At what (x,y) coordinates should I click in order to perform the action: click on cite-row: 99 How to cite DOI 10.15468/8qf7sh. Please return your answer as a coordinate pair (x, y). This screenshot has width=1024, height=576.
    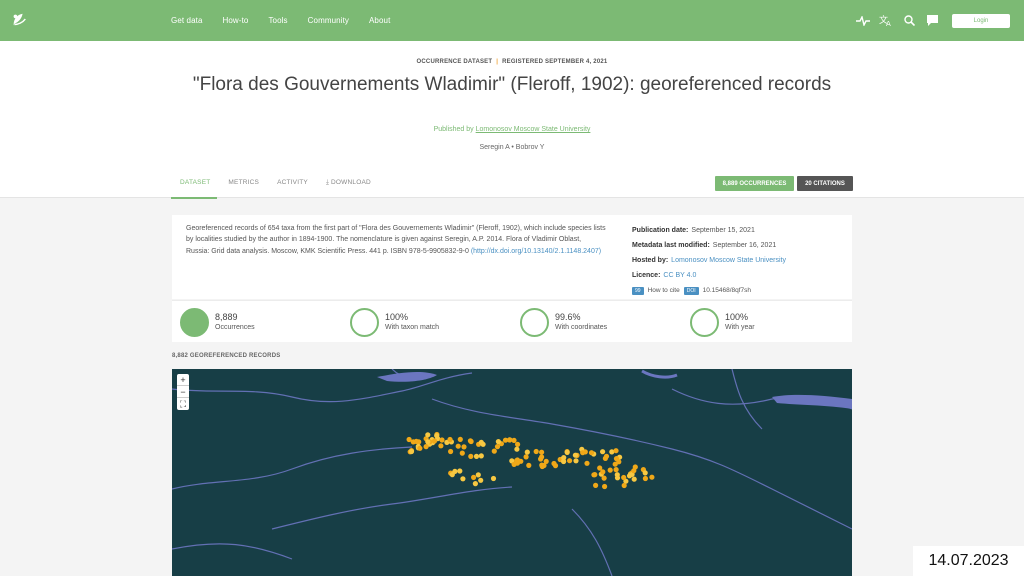
    Looking at the image, I should click on (737, 290).